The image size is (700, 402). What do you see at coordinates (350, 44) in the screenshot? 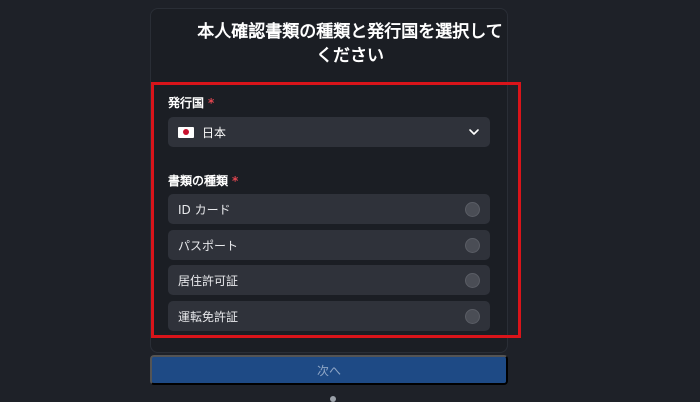
I see `page-title: 本人確認書類の種類と発行国を選択して ください` at bounding box center [350, 44].